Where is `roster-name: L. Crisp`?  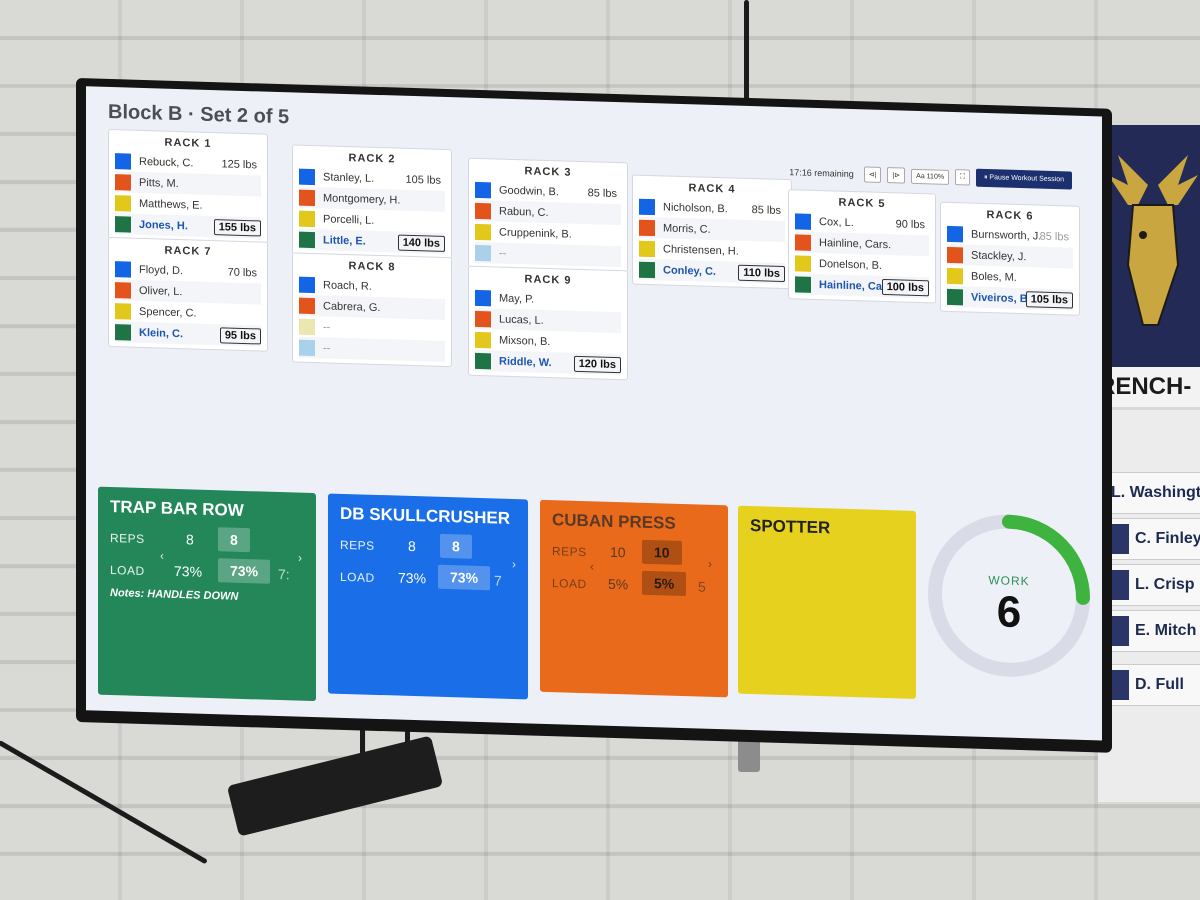
roster-name: L. Crisp is located at coordinates (1165, 584).